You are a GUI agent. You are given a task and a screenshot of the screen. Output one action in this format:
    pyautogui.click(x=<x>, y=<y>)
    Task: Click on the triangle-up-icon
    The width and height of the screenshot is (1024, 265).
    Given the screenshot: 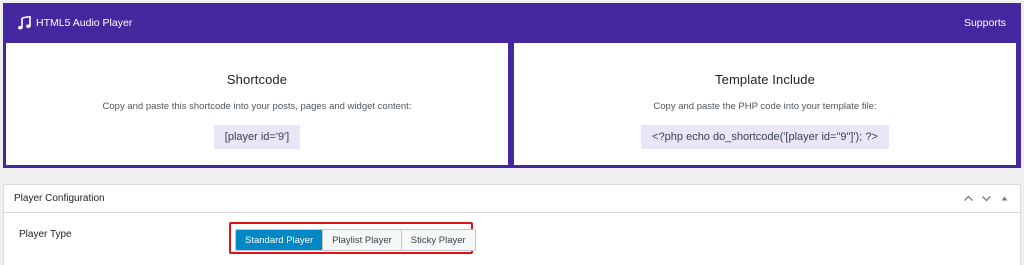 What is the action you would take?
    pyautogui.click(x=1004, y=199)
    